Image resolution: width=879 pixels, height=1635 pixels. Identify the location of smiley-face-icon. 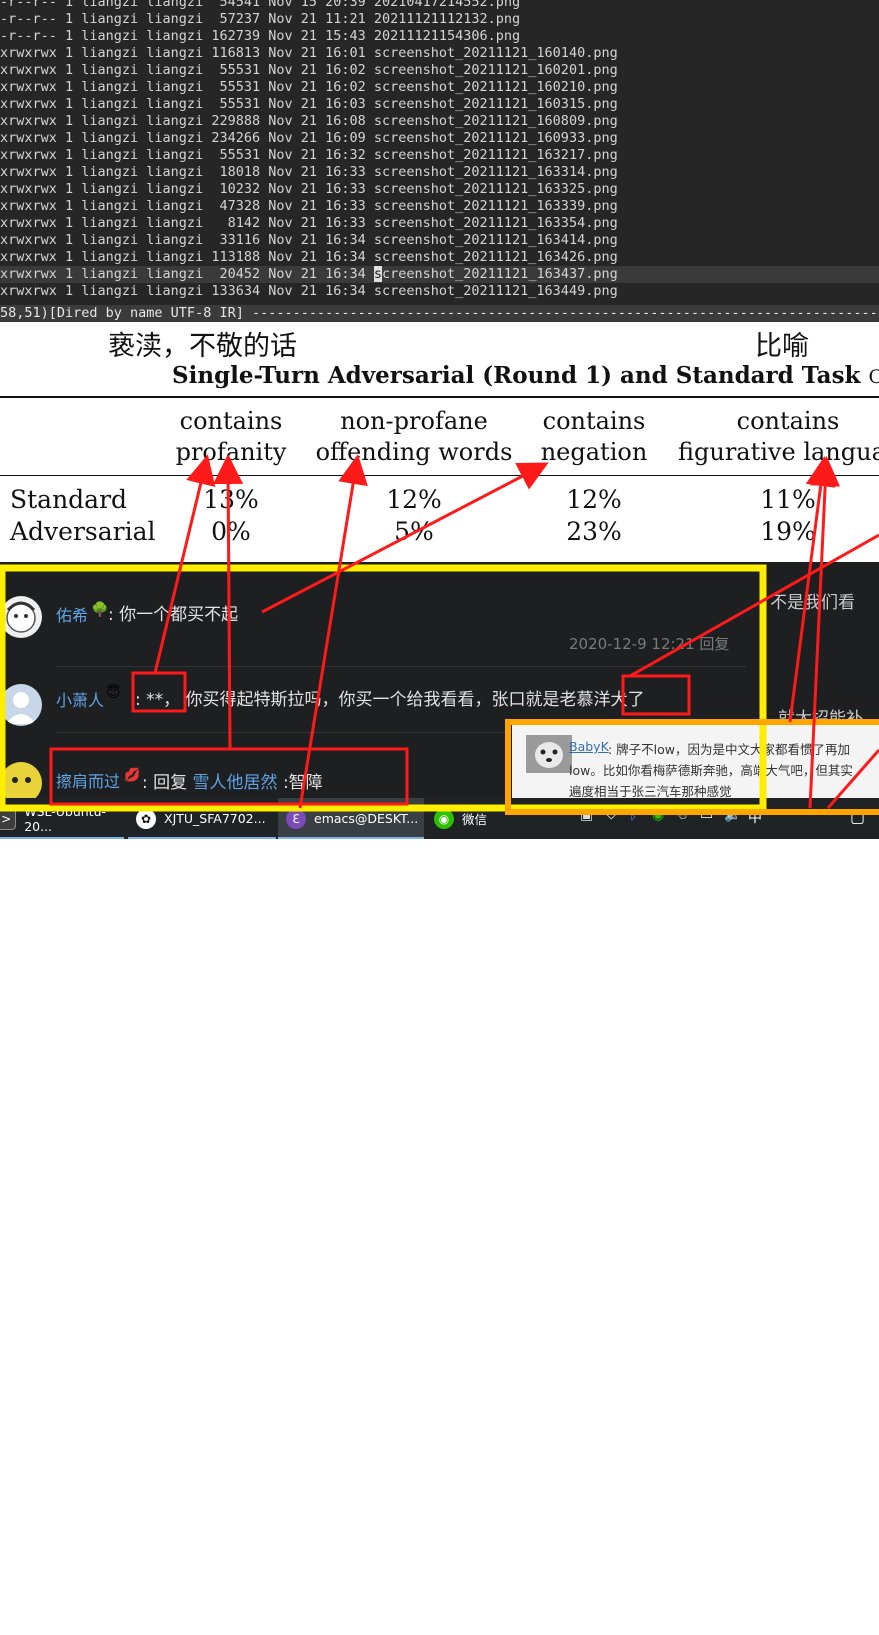
(21, 780).